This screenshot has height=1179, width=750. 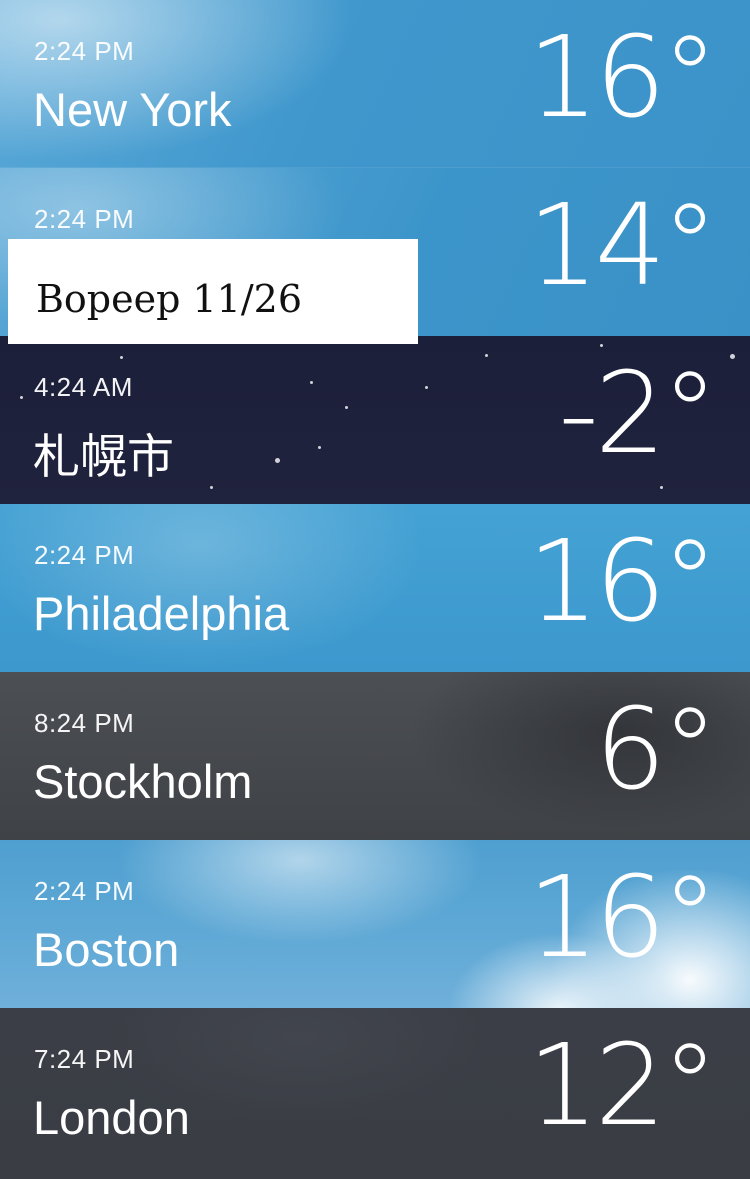 What do you see at coordinates (84, 1059) in the screenshot?
I see `local-time: 7:24 PM` at bounding box center [84, 1059].